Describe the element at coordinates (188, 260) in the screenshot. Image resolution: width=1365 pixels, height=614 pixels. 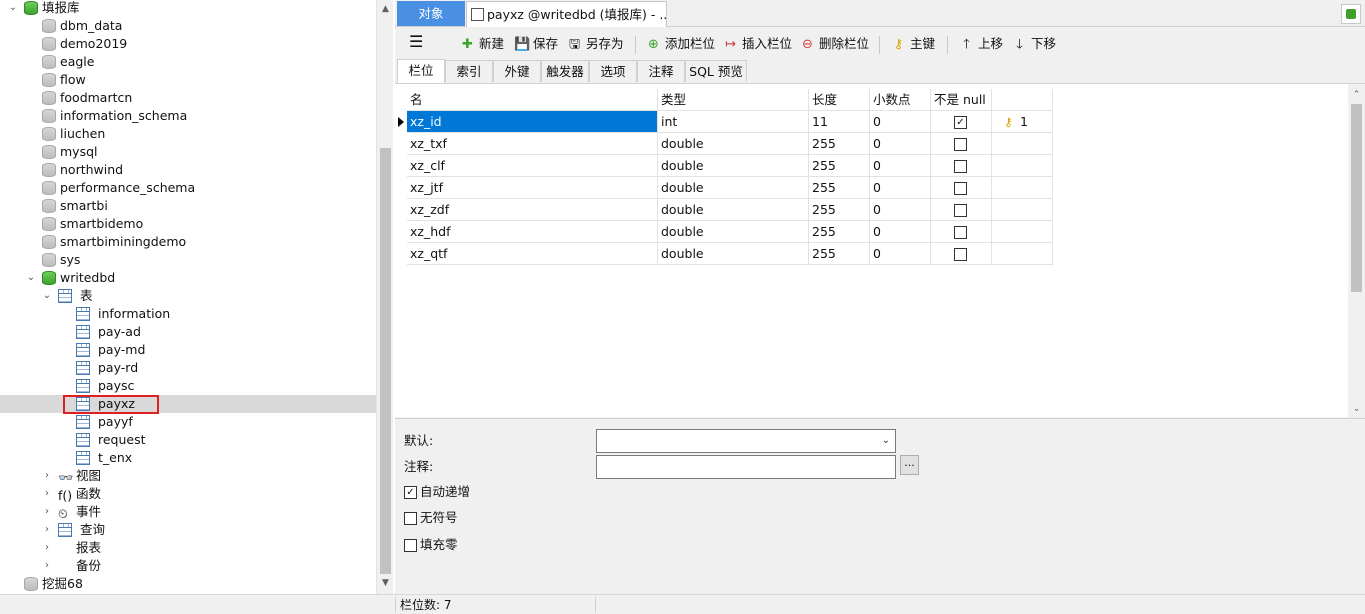
I see `tree-item-sys: sys` at that location.